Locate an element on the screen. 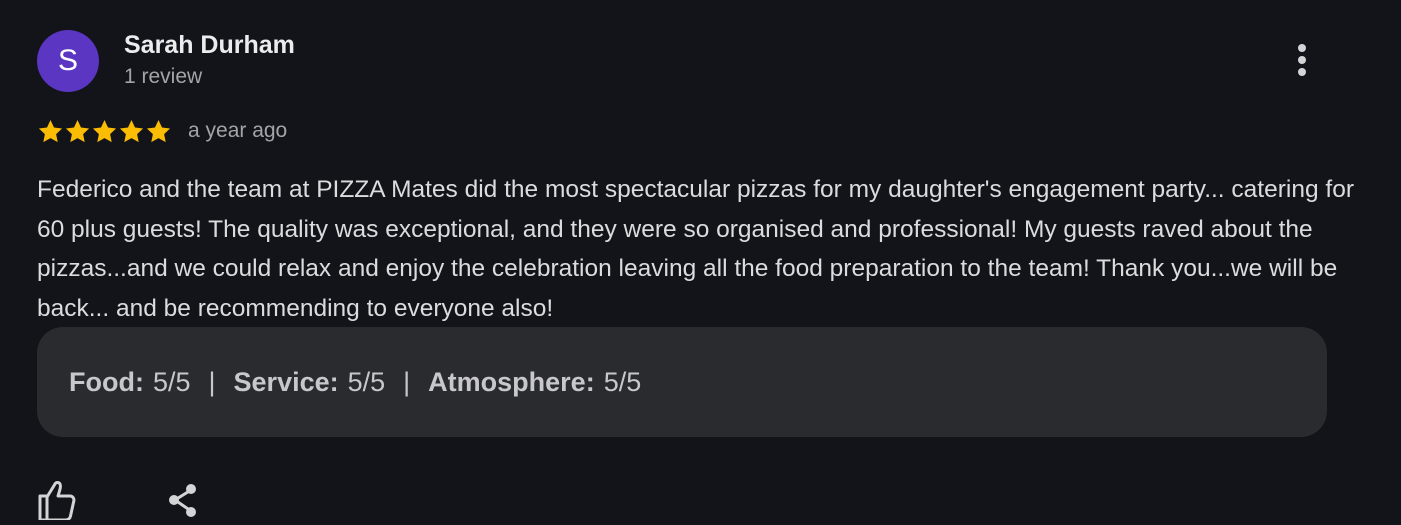 The image size is (1401, 525). food-rating-label: Food: is located at coordinates (106, 381).